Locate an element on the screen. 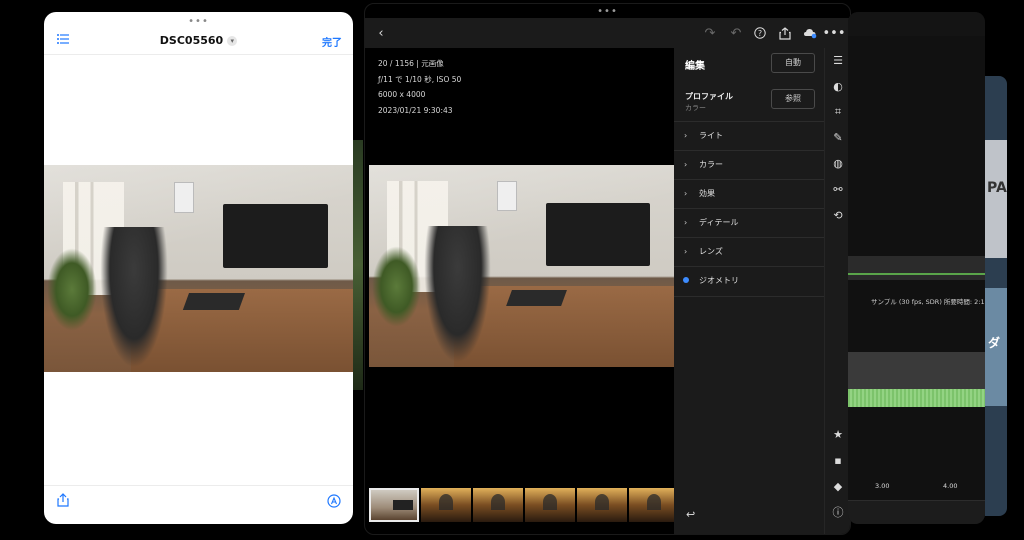  timeline-tick: 4.00 is located at coordinates (950, 486).